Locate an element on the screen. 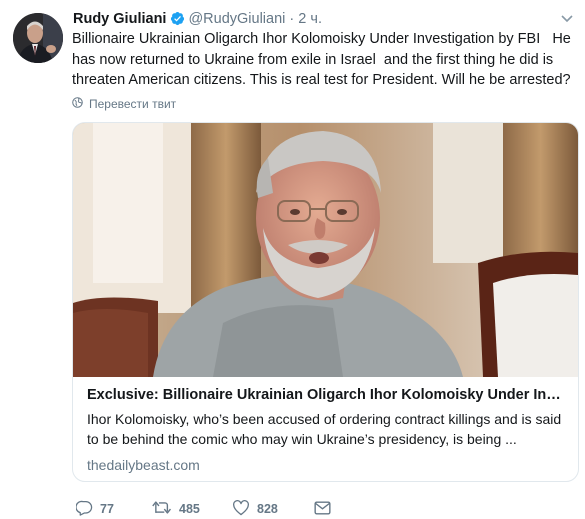 The width and height of the screenshot is (585, 519). like-count: 828 is located at coordinates (267, 509).